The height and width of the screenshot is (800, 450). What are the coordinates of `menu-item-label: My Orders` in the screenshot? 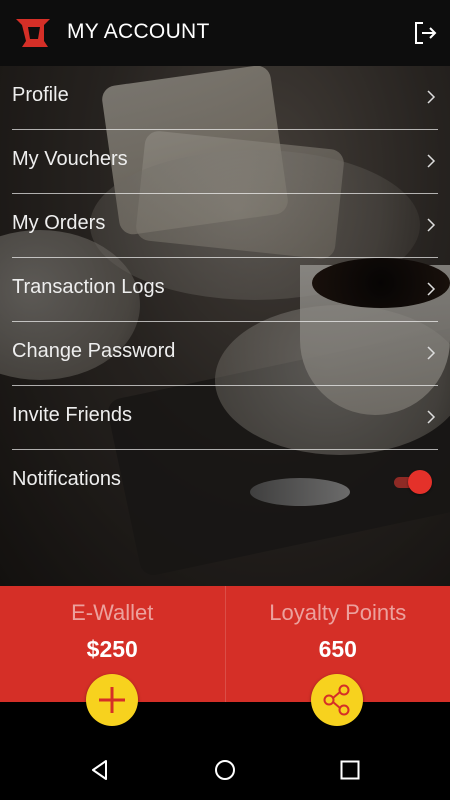 It's located at (59, 223).